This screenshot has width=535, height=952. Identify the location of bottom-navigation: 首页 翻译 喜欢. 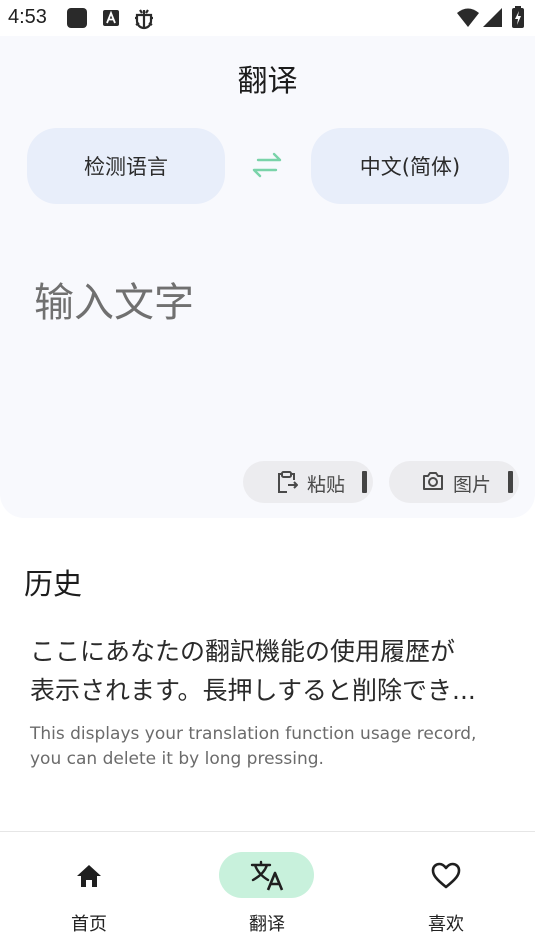
(267, 891).